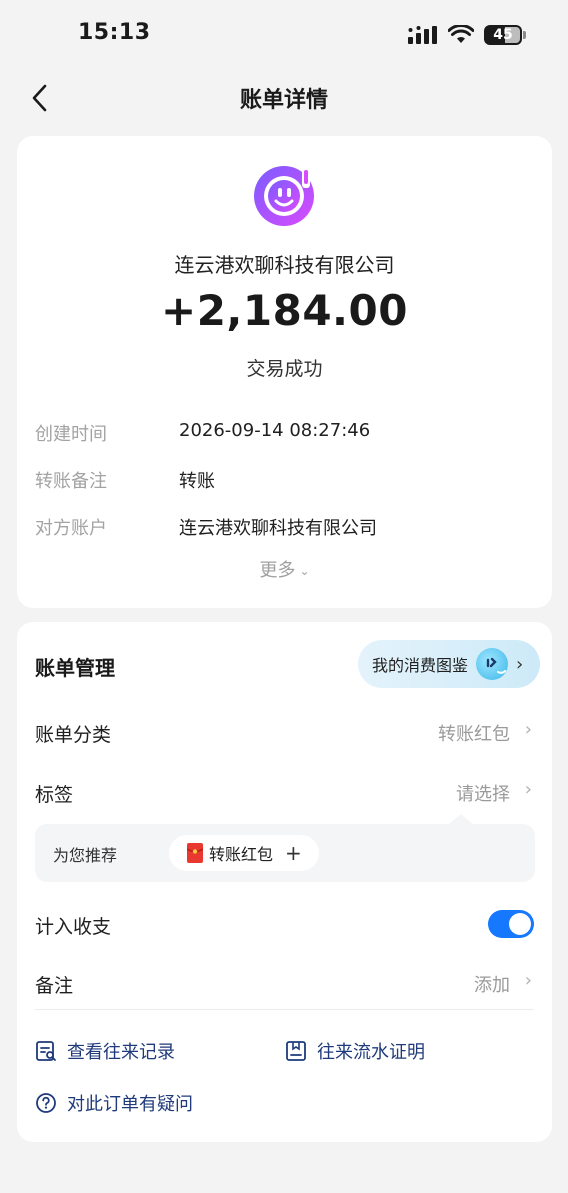  I want to click on detail-value: 2026-09-14 08:27:46, so click(275, 430).